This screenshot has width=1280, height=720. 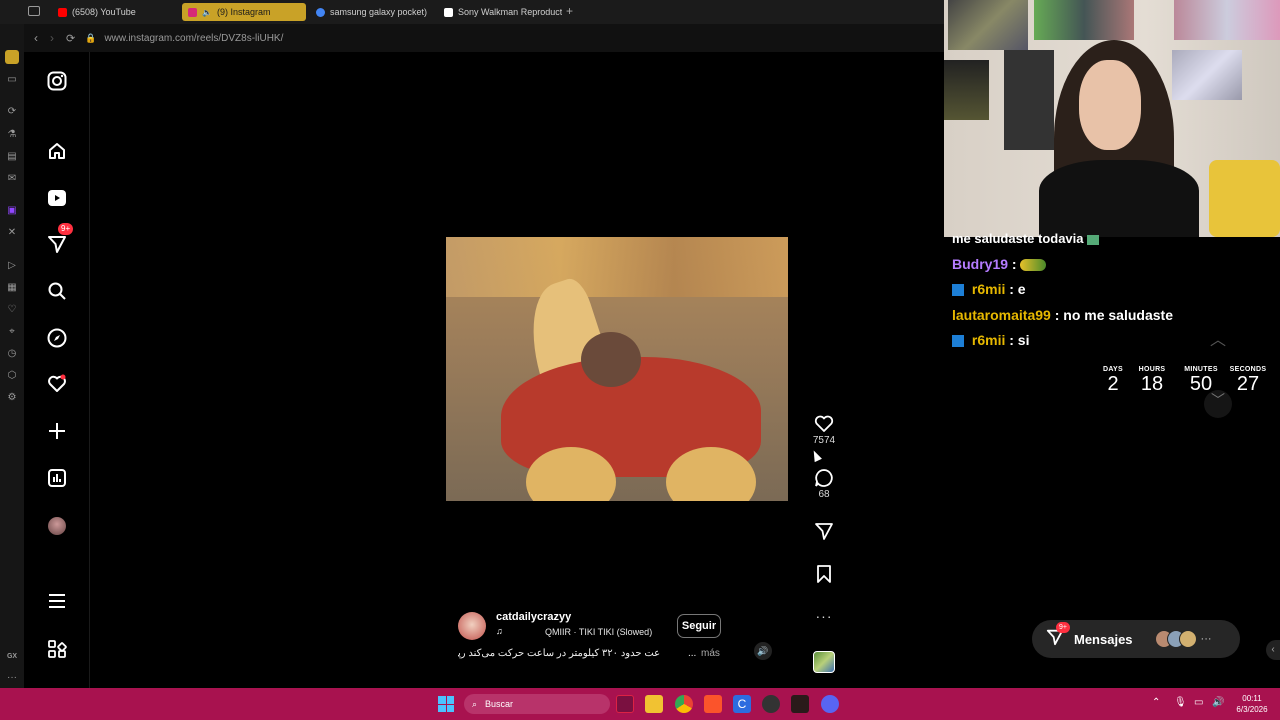 What do you see at coordinates (617, 267) in the screenshot?
I see `video-top-blur` at bounding box center [617, 267].